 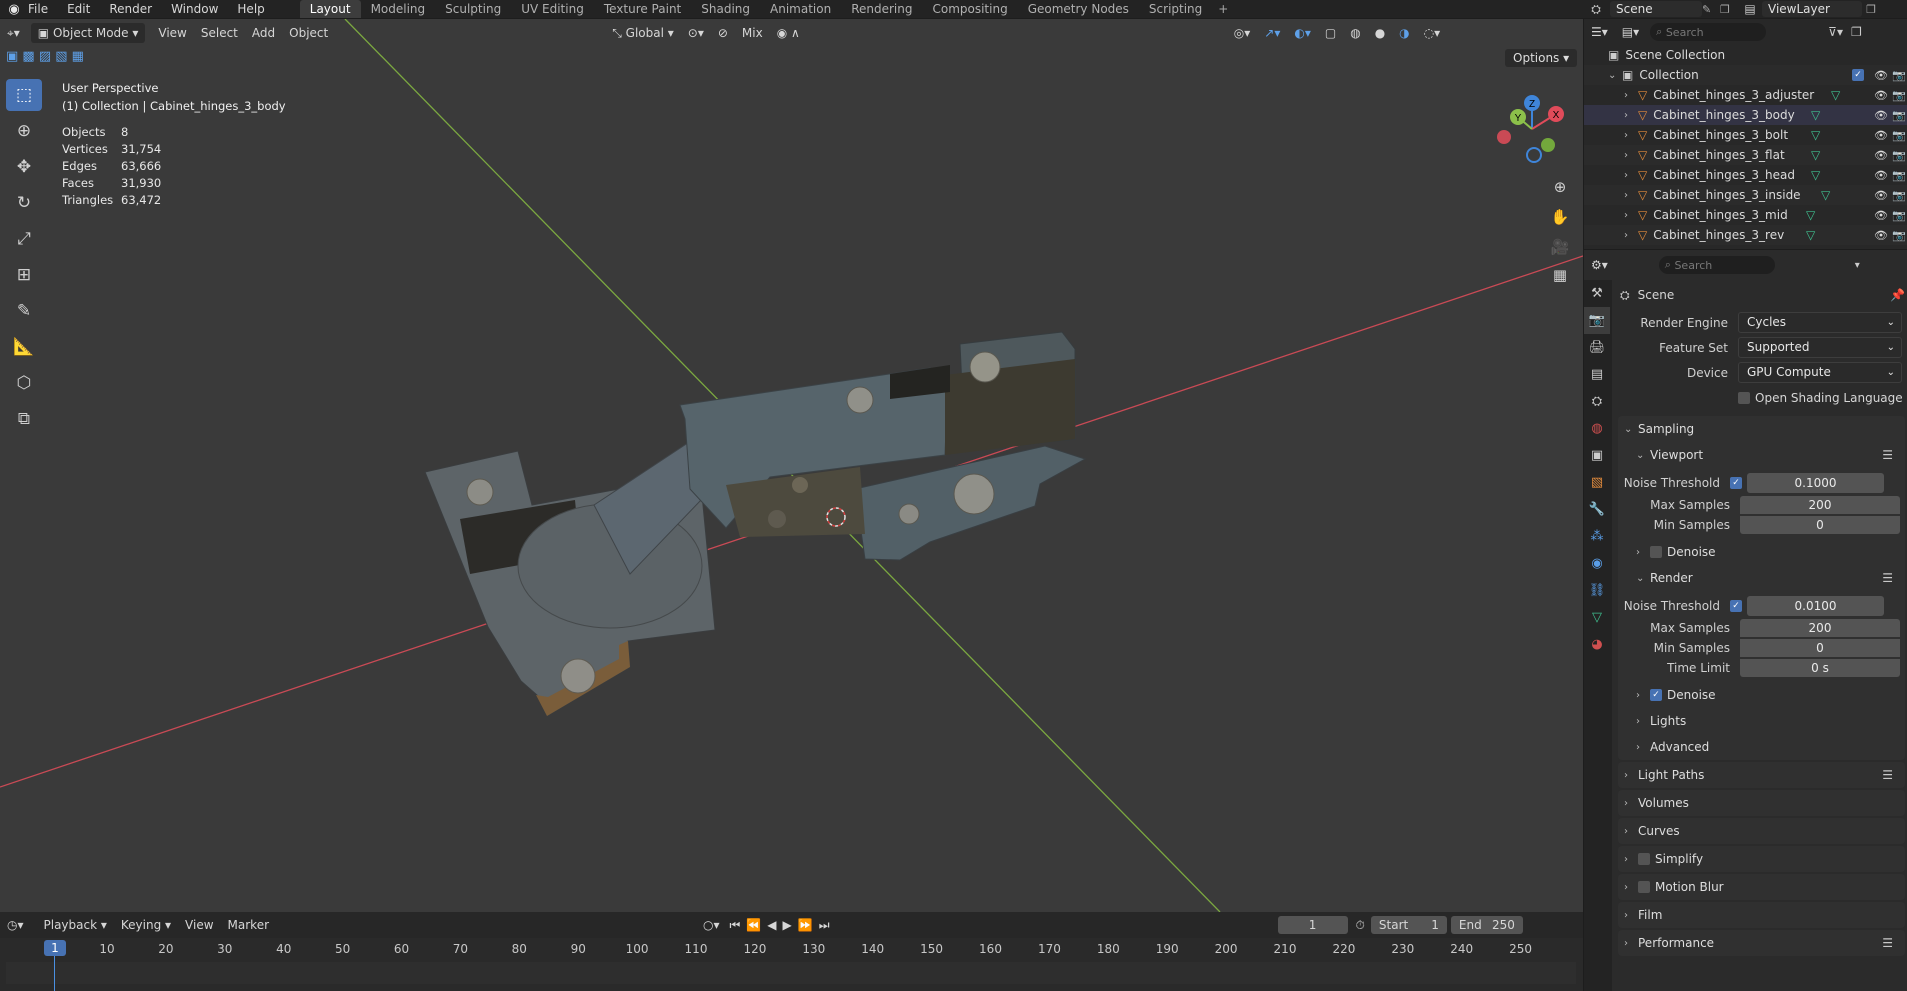 What do you see at coordinates (1820, 372) in the screenshot?
I see `device-dropdown: GPU Compute ⌄` at bounding box center [1820, 372].